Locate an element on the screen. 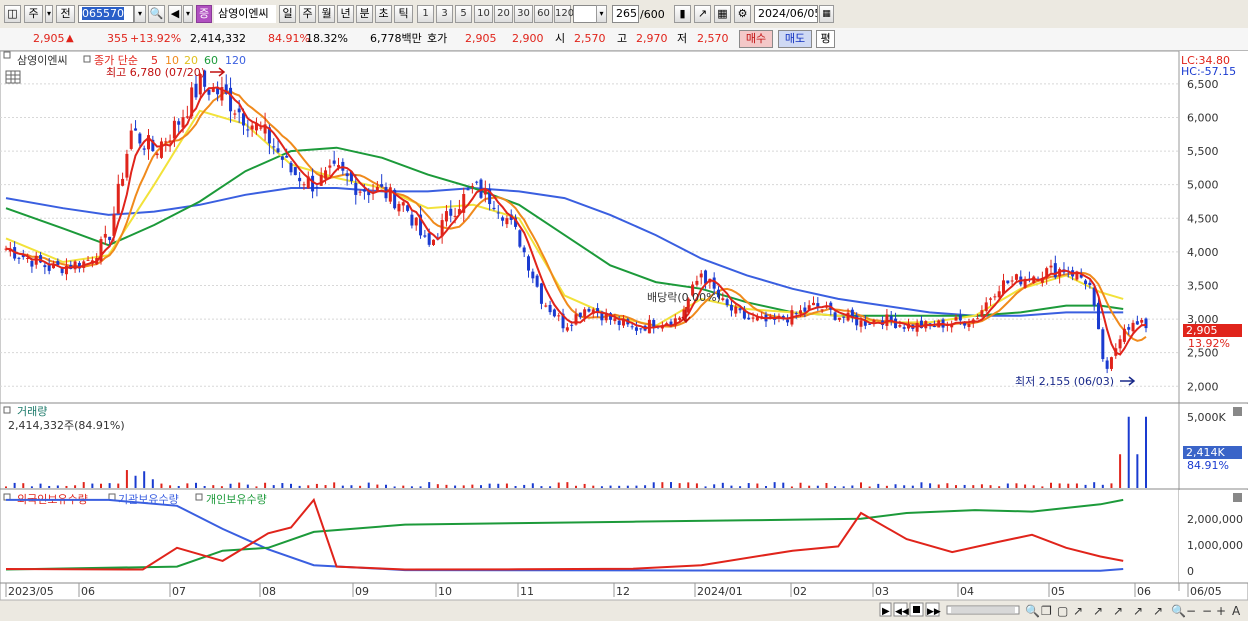 This screenshot has height=621, width=1248. interval-20: 20 is located at coordinates (503, 14).